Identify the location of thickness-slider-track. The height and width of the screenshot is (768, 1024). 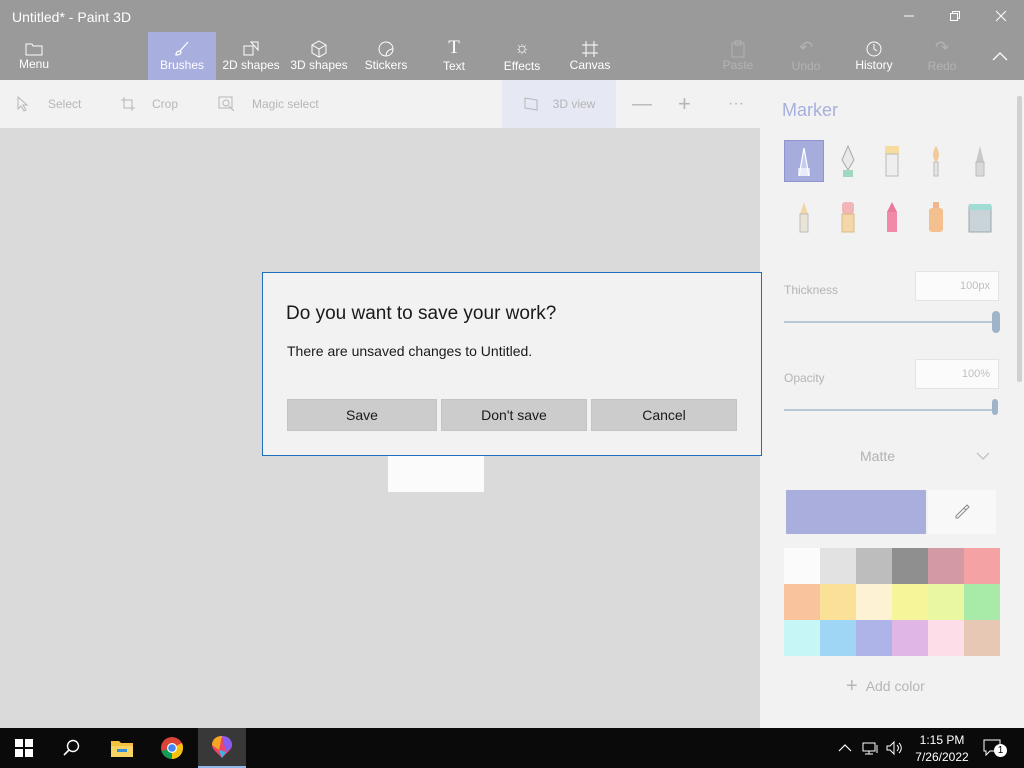
(890, 322).